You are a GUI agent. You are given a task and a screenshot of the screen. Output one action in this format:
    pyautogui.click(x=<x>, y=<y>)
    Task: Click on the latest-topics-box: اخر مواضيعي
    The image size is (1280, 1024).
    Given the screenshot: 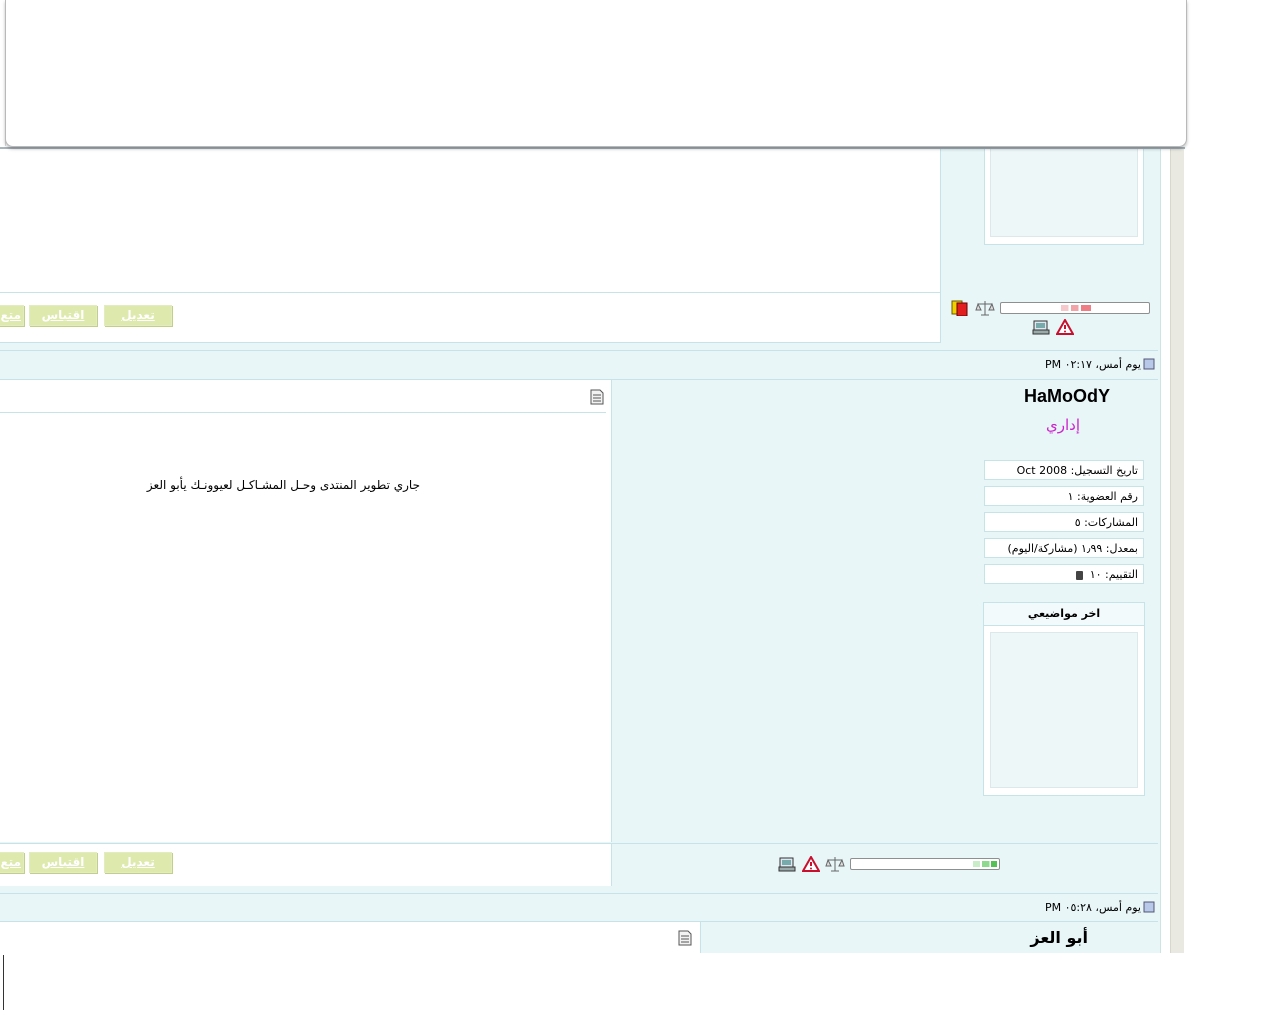 What is the action you would take?
    pyautogui.click(x=1064, y=699)
    